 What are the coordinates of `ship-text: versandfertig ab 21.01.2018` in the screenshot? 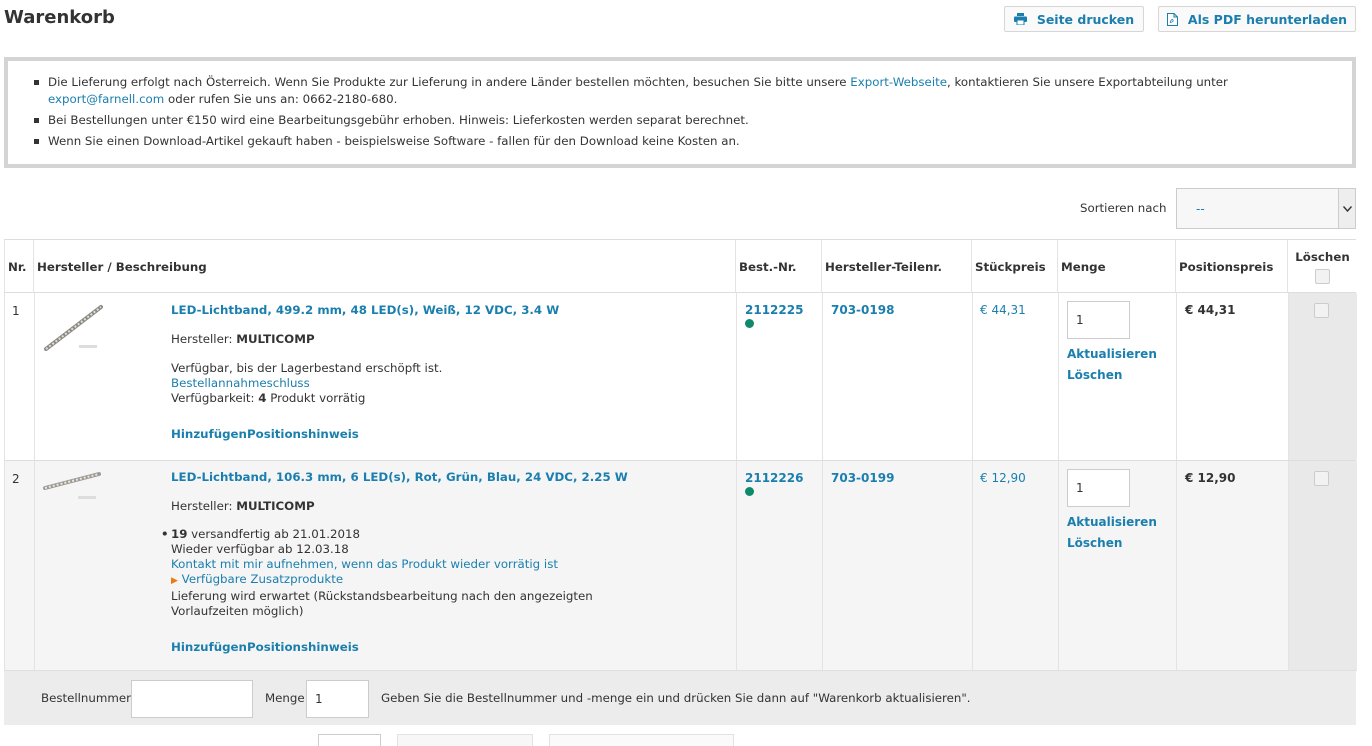 It's located at (274, 534).